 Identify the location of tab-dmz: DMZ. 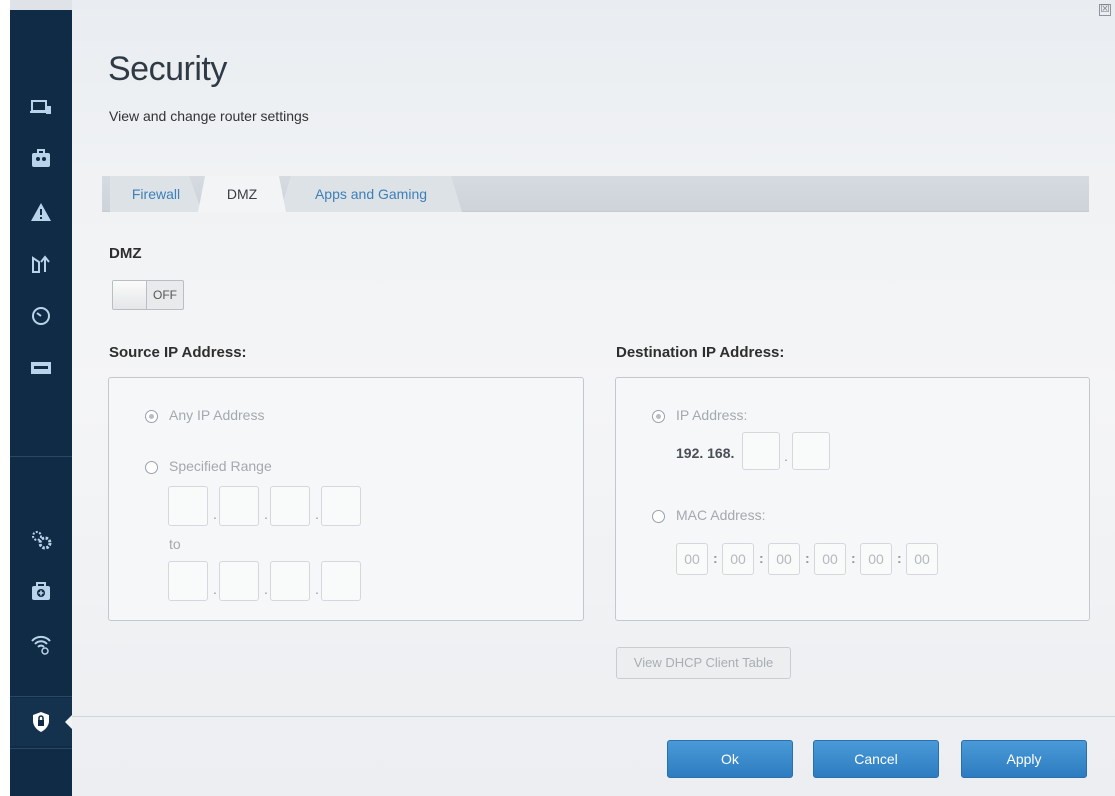
(242, 194).